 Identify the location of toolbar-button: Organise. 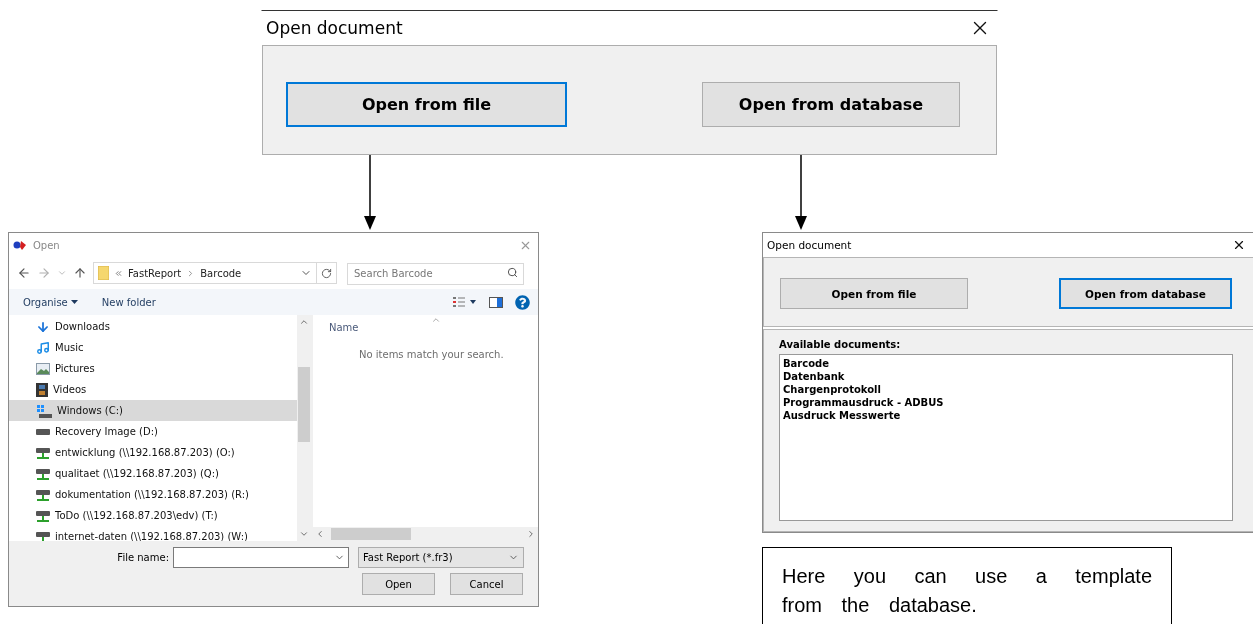
(50, 302).